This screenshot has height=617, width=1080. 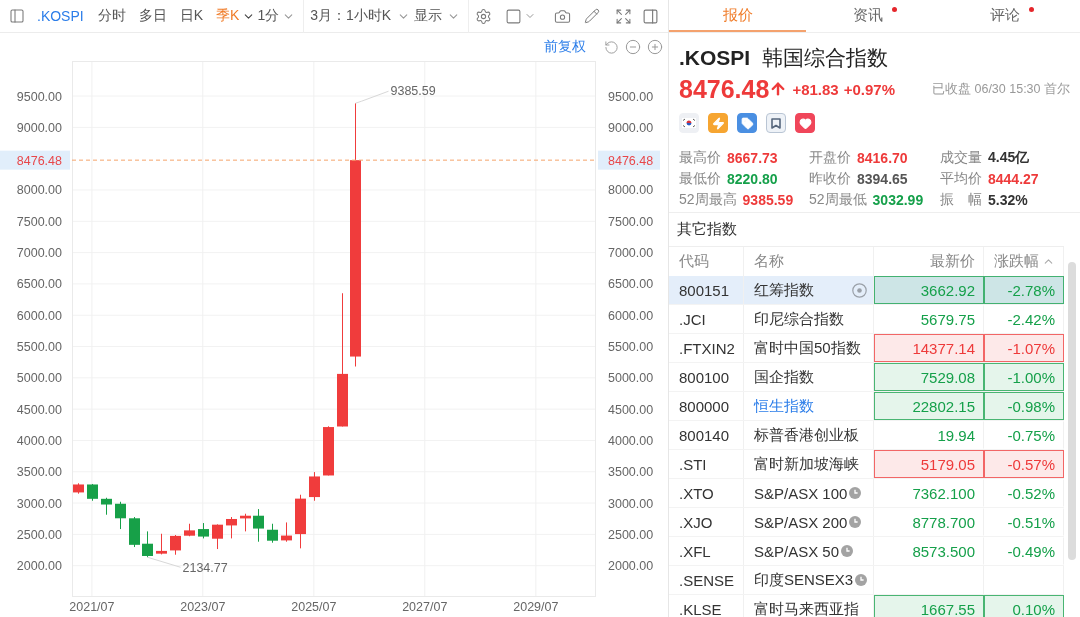 I want to click on camera-icon, so click(x=562, y=16).